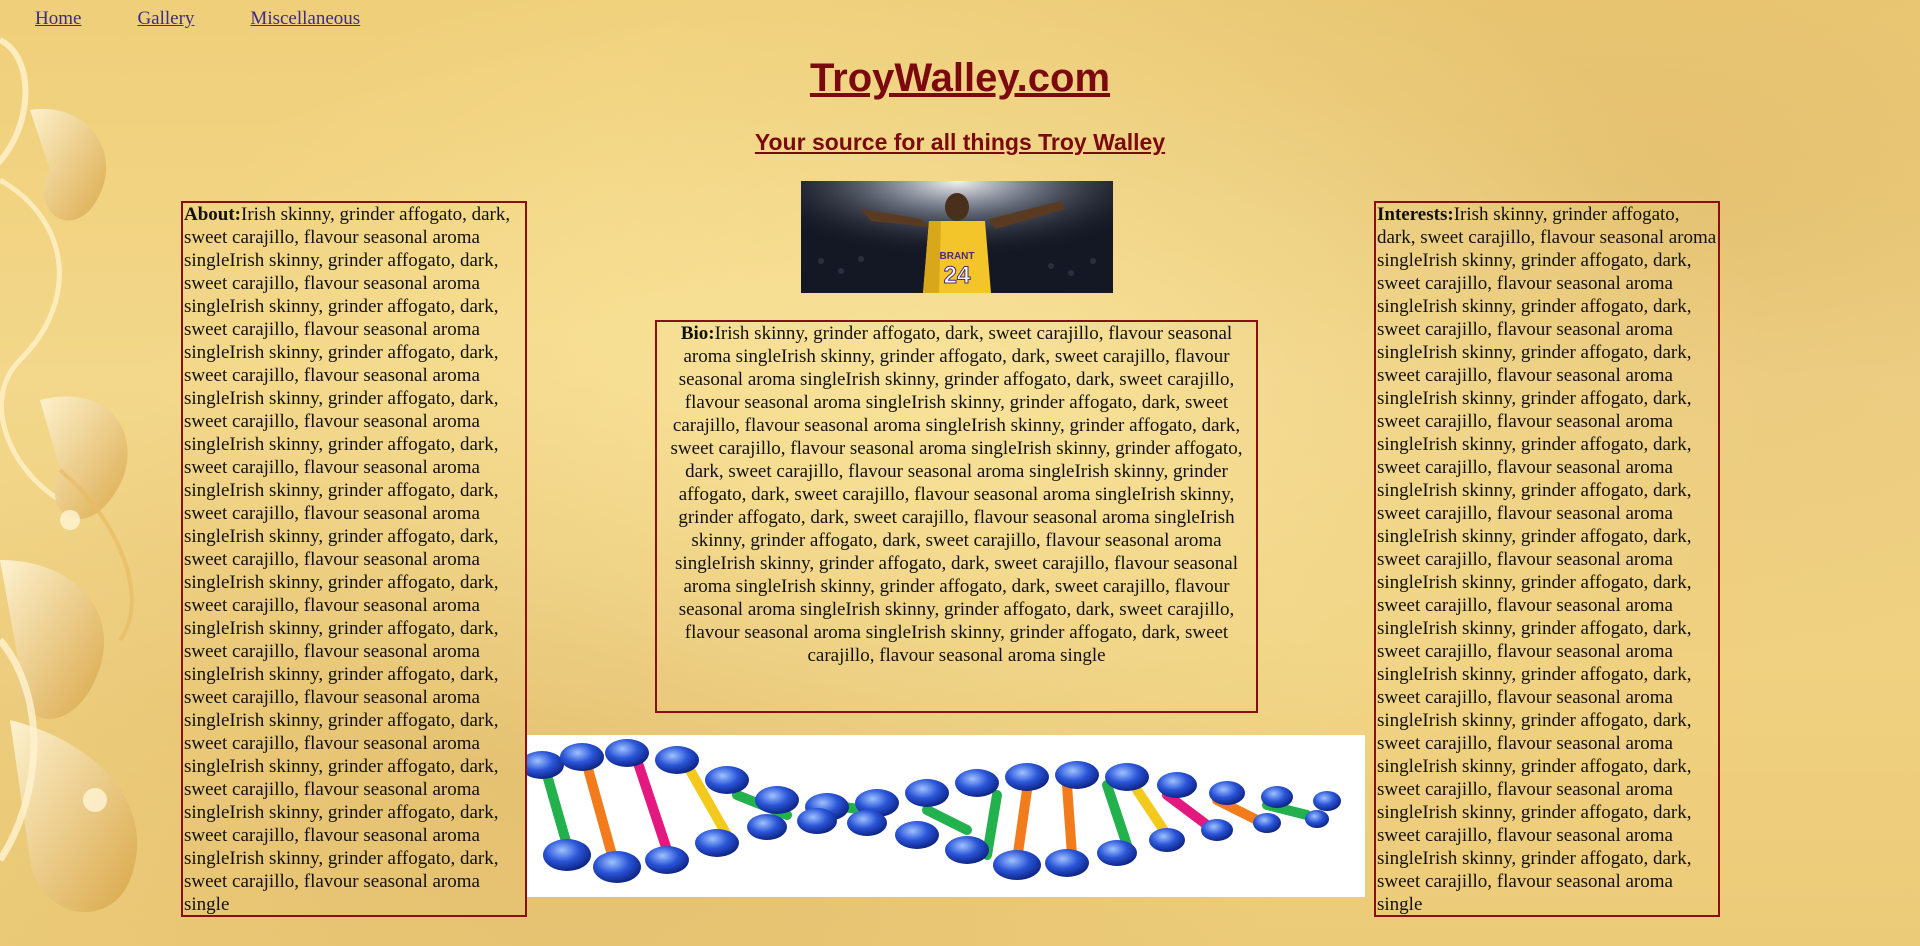 This screenshot has height=946, width=1920. Describe the element at coordinates (957, 275) in the screenshot. I see `jersey-number: 24` at that location.